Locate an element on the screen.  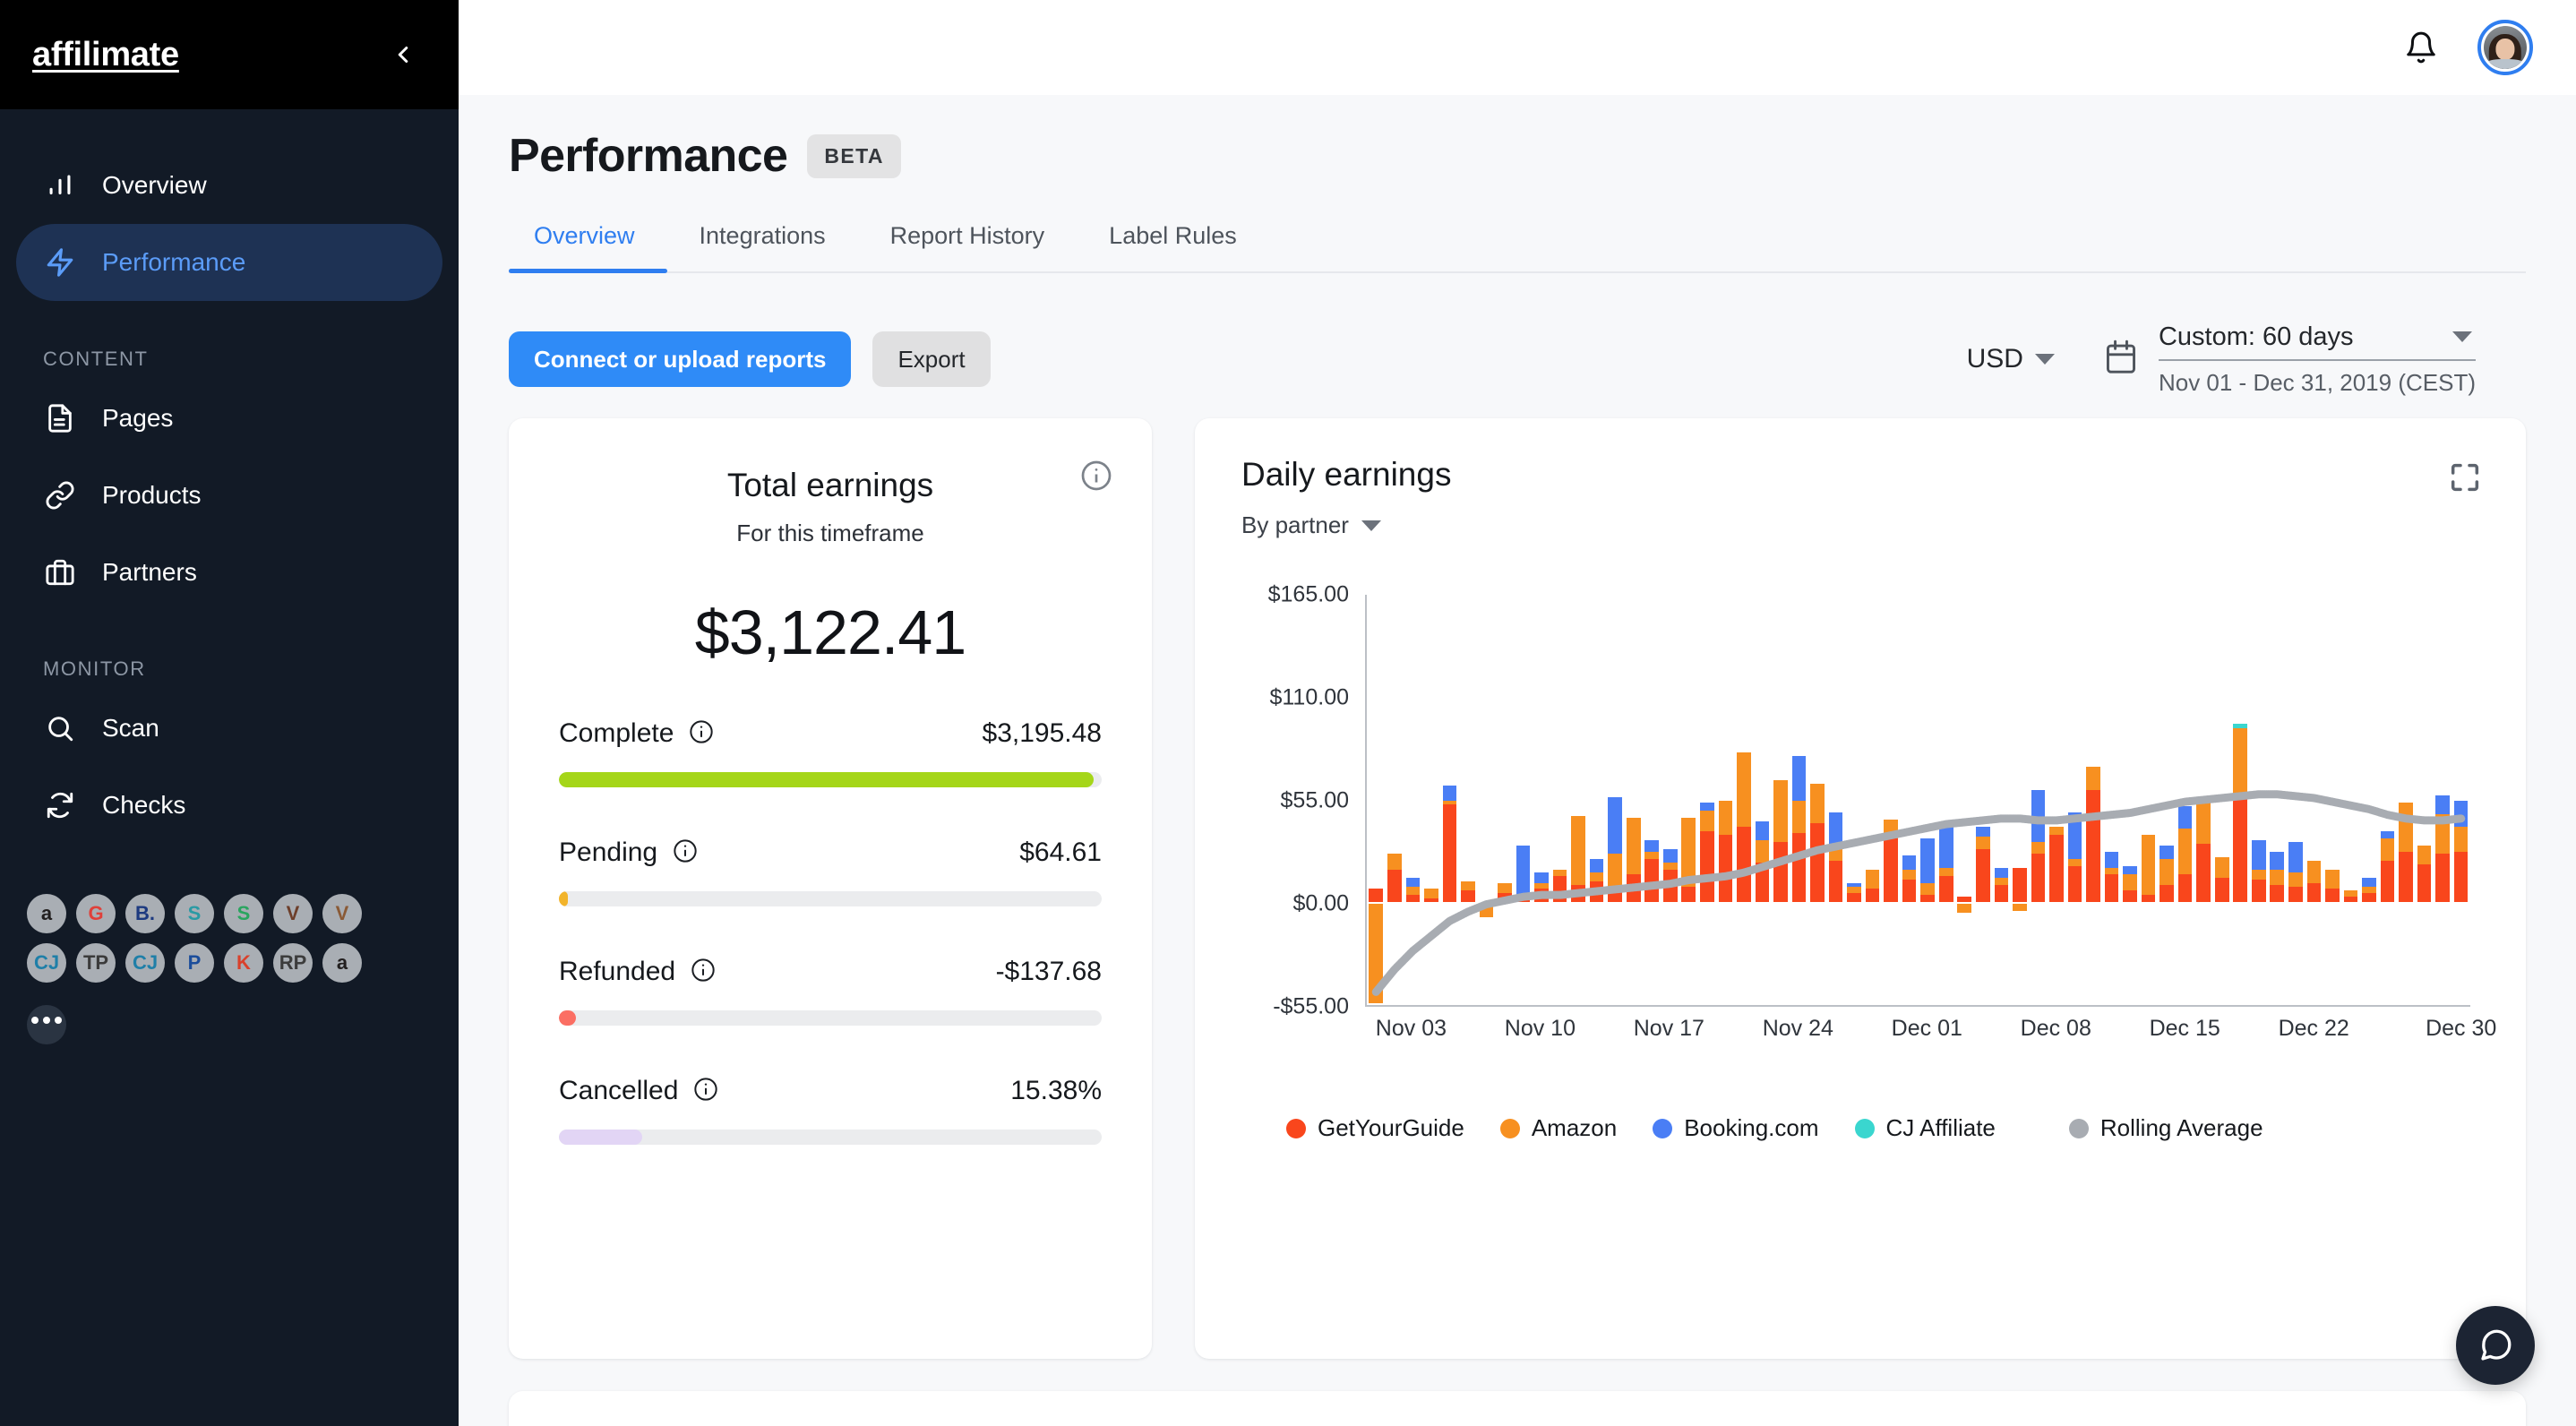
partner-chip-skimlinks: S is located at coordinates (243, 913).